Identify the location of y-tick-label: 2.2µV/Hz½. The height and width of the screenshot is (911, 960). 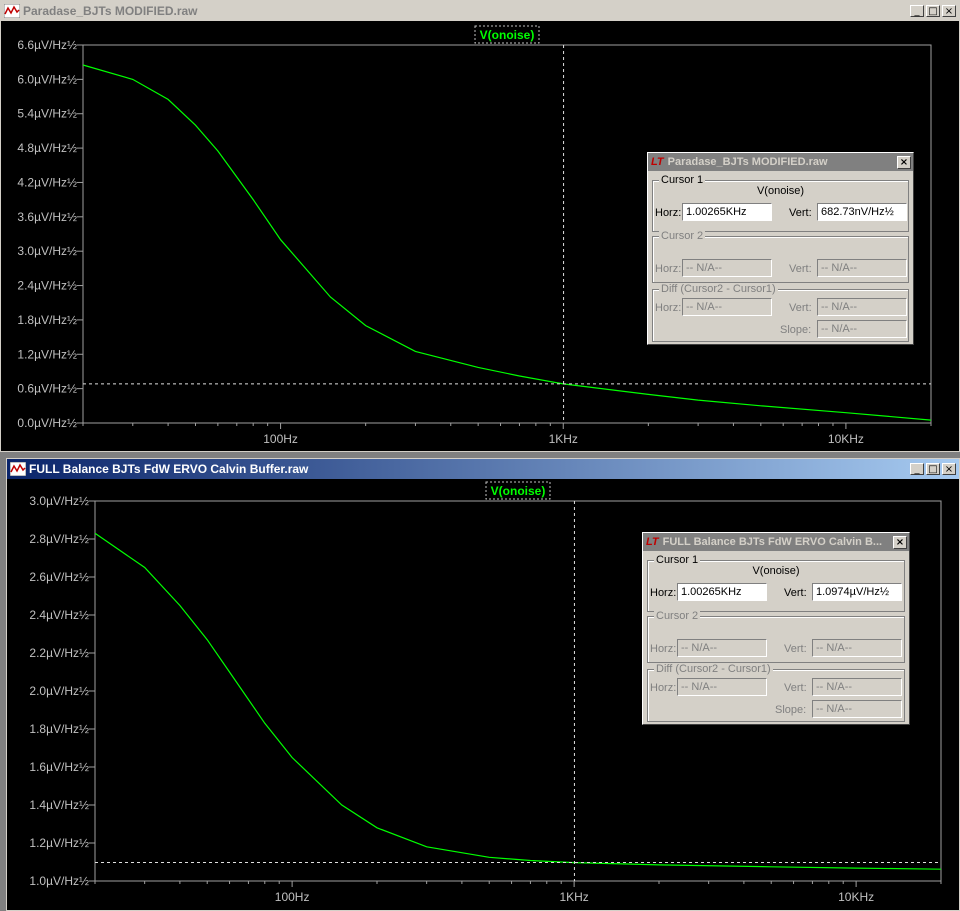
(59, 653).